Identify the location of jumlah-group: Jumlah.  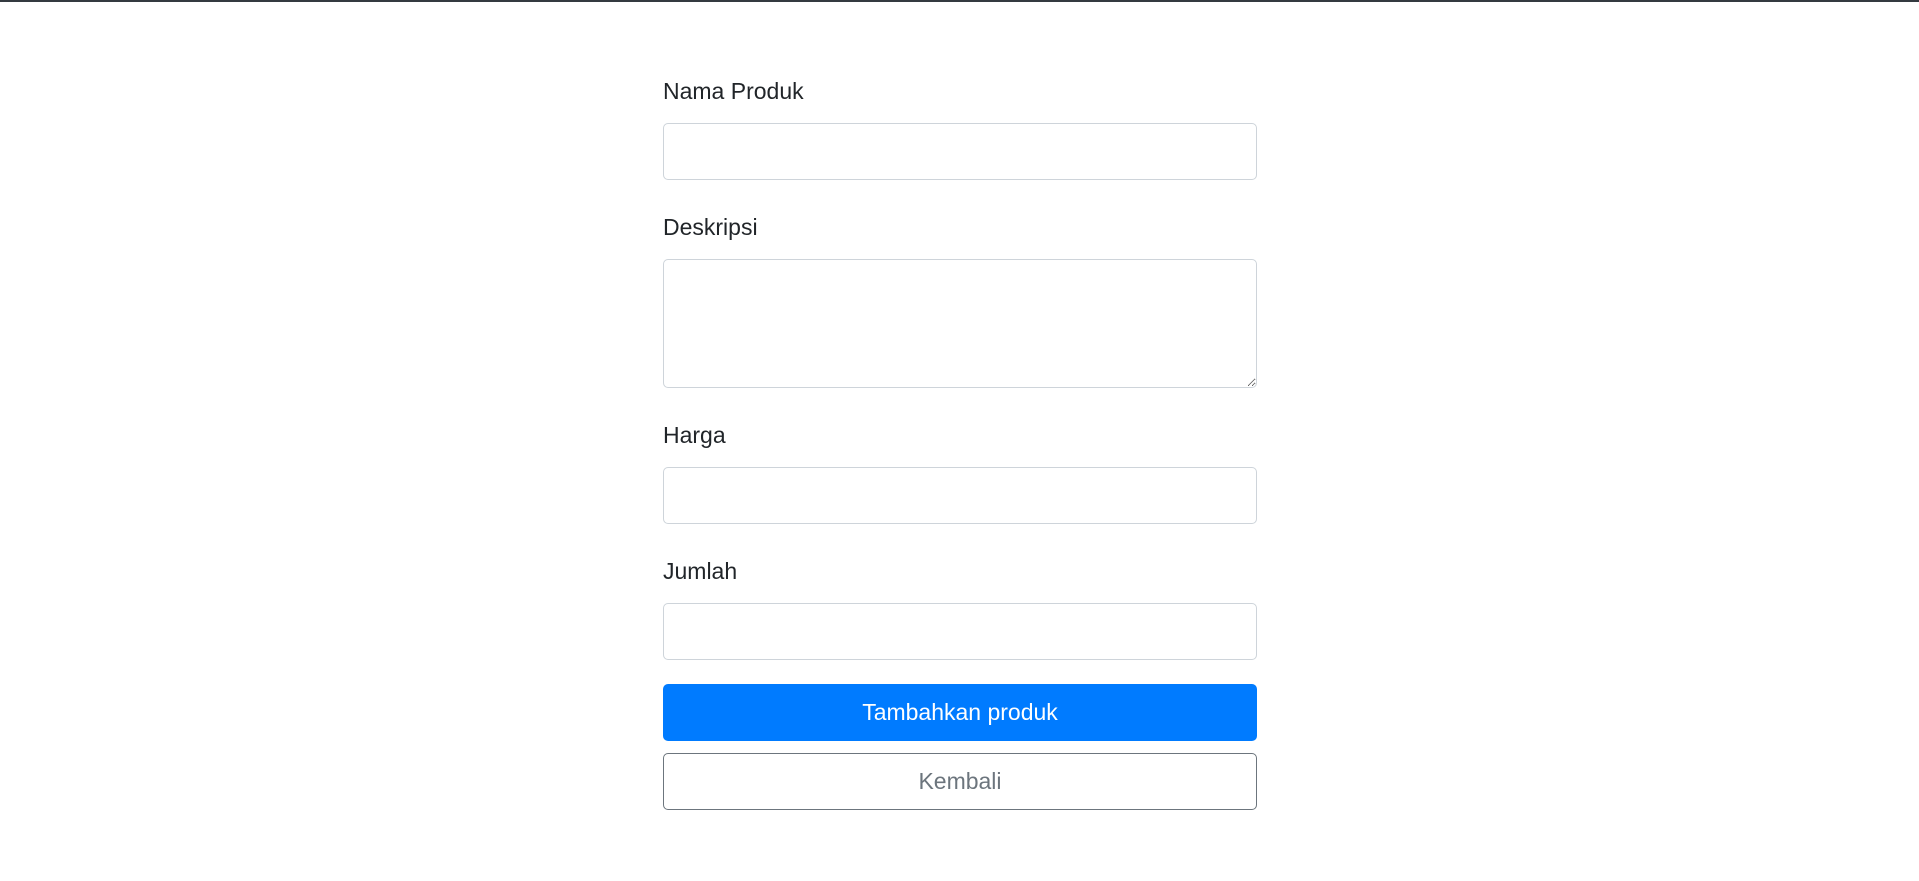
(960, 608).